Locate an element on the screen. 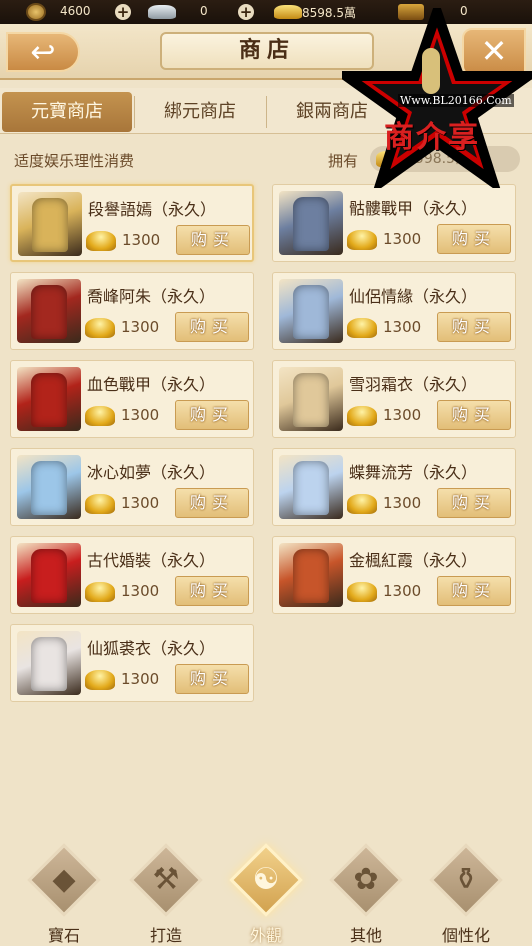 This screenshot has height=946, width=532. back-button: ↩ is located at coordinates (43, 52).